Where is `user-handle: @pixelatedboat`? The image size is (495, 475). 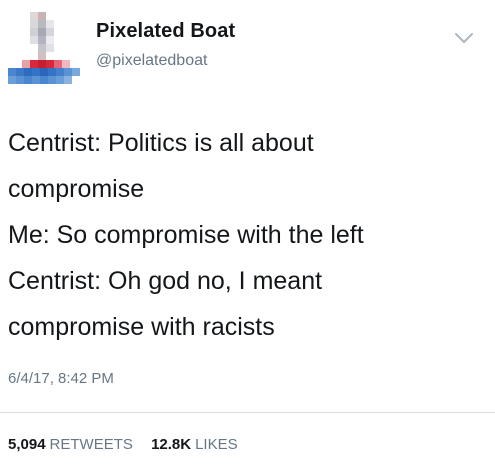 user-handle: @pixelatedboat is located at coordinates (151, 61).